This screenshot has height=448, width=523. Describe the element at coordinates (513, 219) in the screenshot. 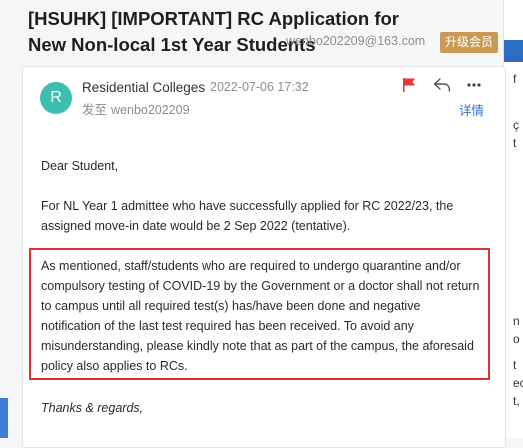

I see `right-side-panel-strip: f ç t n o t ec t,` at that location.